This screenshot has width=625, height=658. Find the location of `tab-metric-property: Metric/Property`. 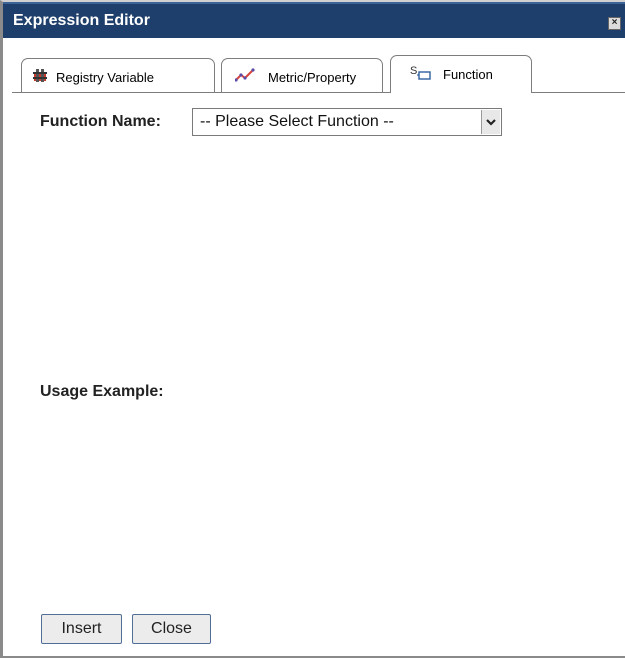

tab-metric-property: Metric/Property is located at coordinates (302, 75).